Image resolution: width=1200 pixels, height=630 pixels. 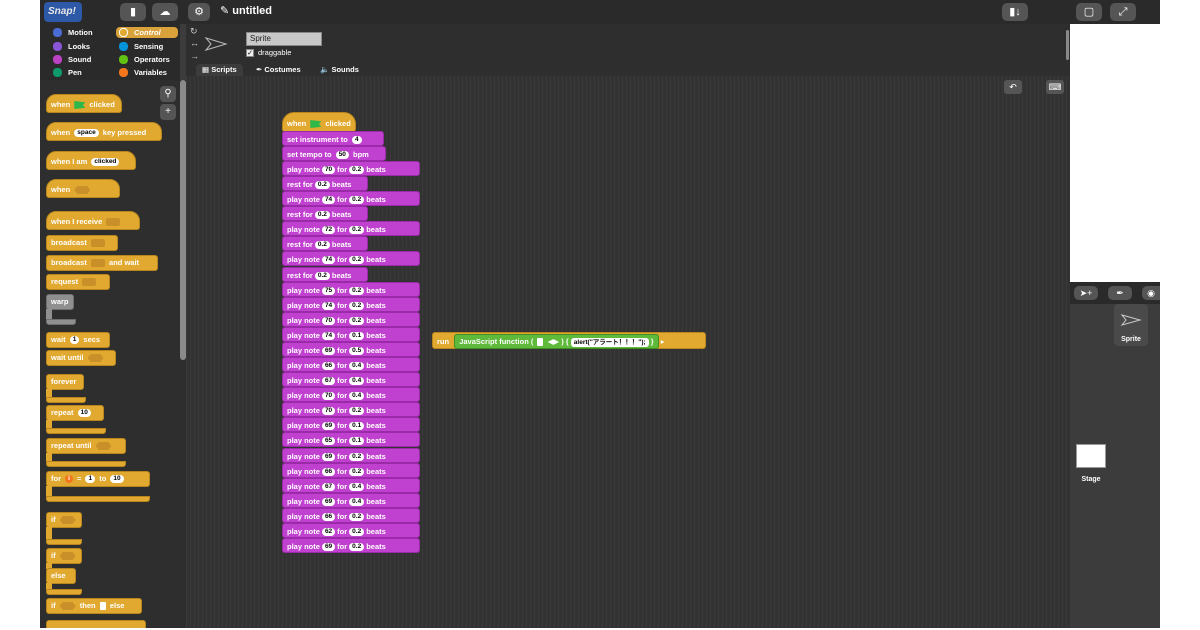 I want to click on block-forever: forever, so click(x=65, y=382).